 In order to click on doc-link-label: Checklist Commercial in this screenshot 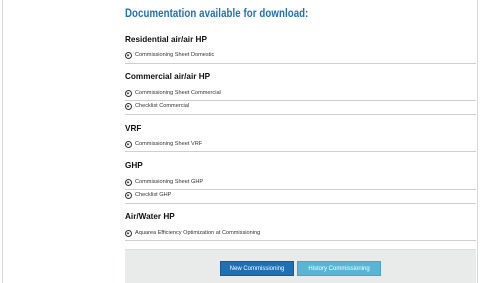, I will do `click(162, 106)`.